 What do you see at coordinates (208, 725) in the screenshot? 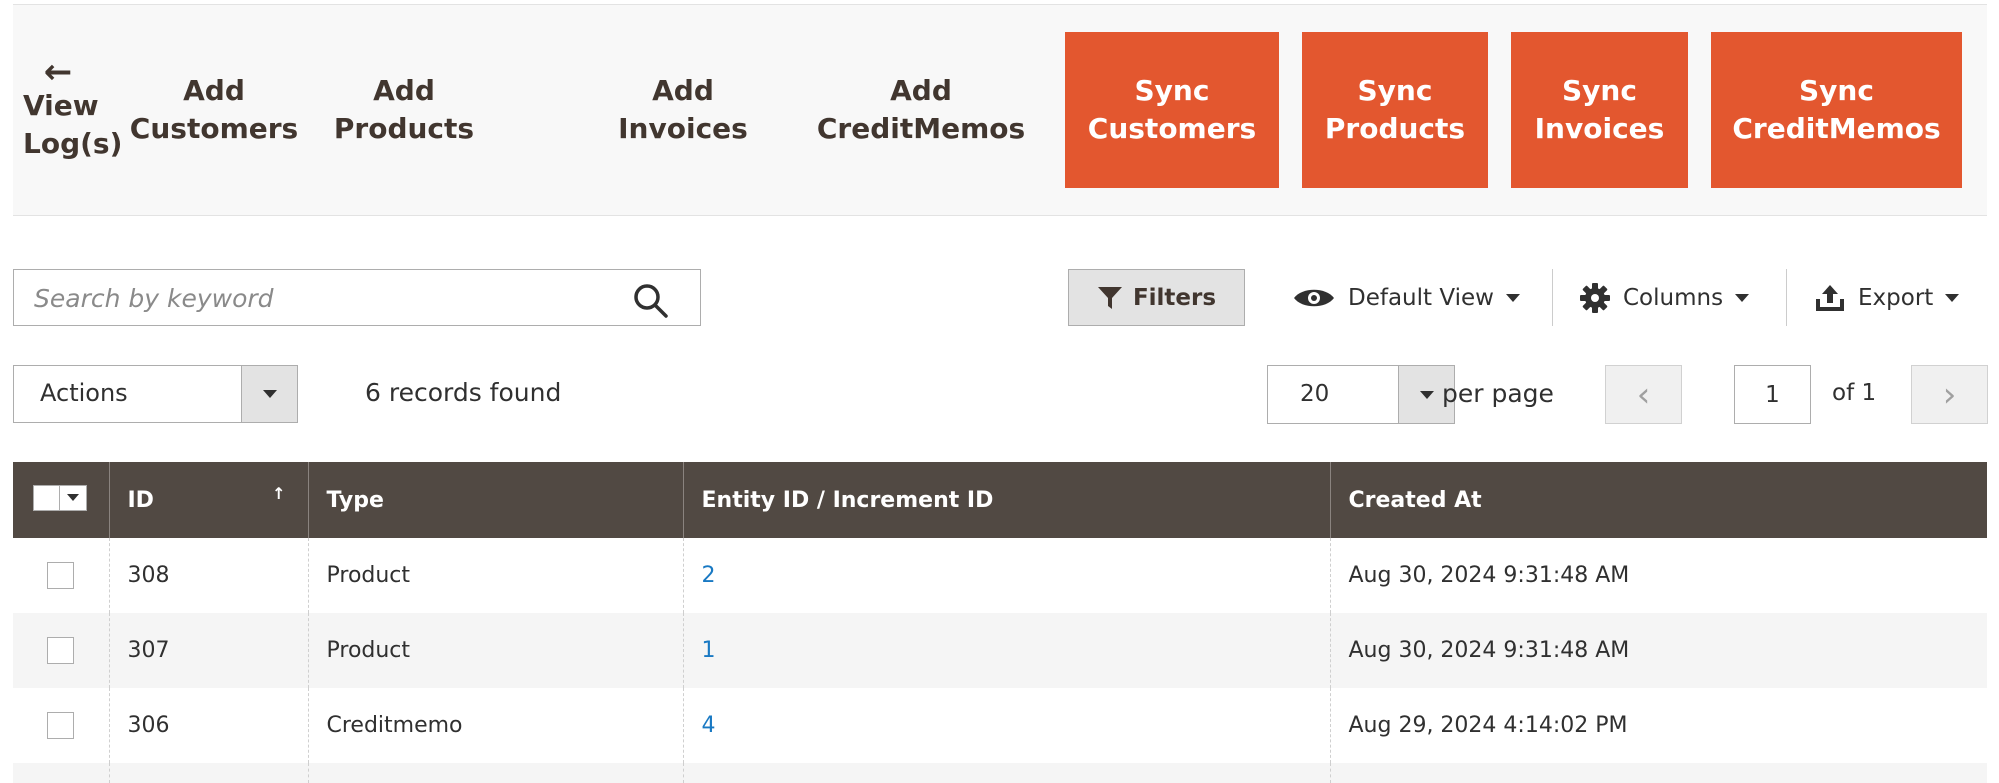
I see `cell-id: 306` at bounding box center [208, 725].